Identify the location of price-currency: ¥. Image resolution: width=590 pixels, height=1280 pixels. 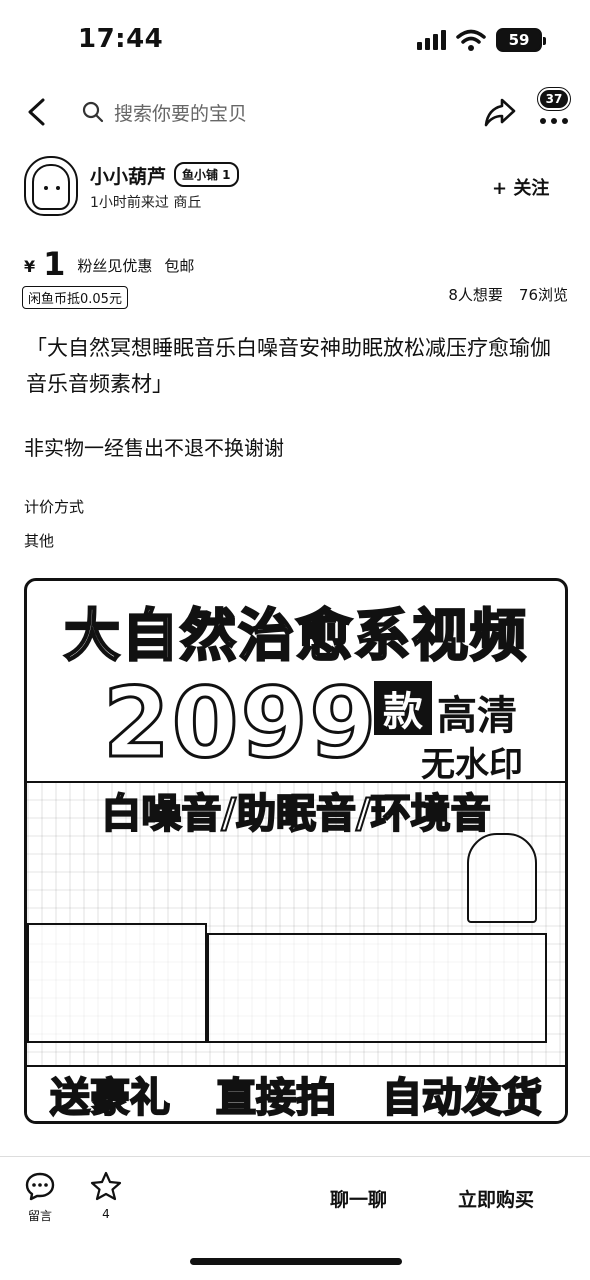
(30, 266).